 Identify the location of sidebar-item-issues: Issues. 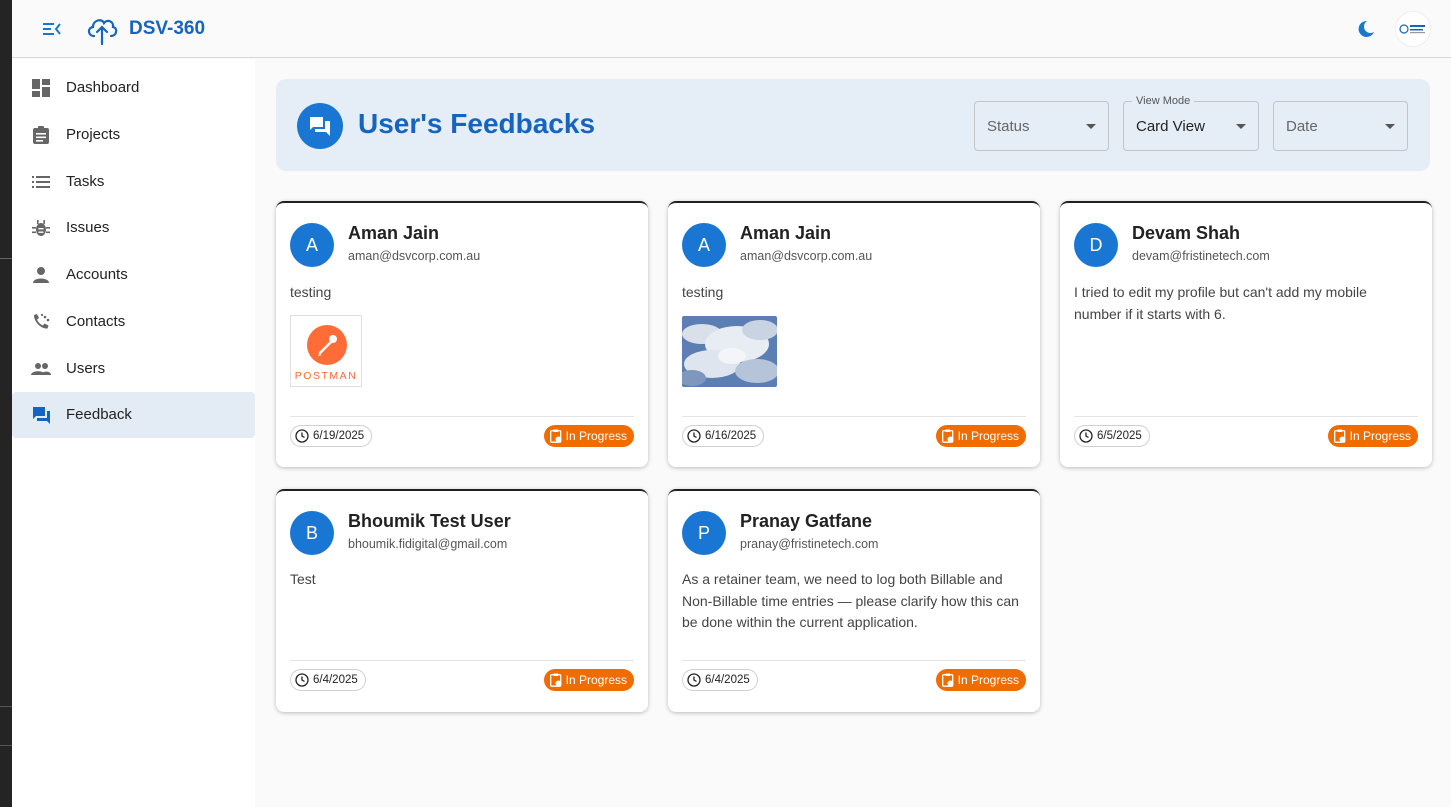
(133, 228).